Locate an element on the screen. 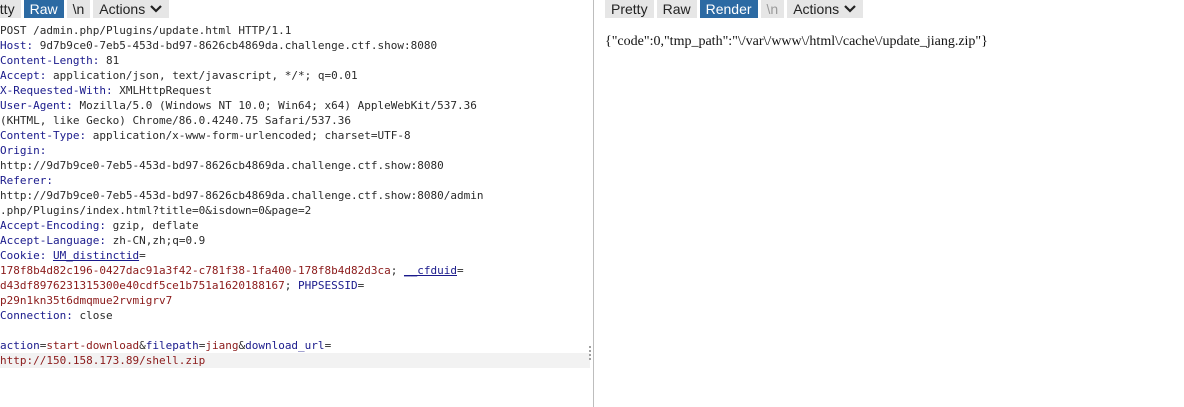 This screenshot has width=1184, height=407. header-content-length: Content-Length: 81 is located at coordinates (60, 60).